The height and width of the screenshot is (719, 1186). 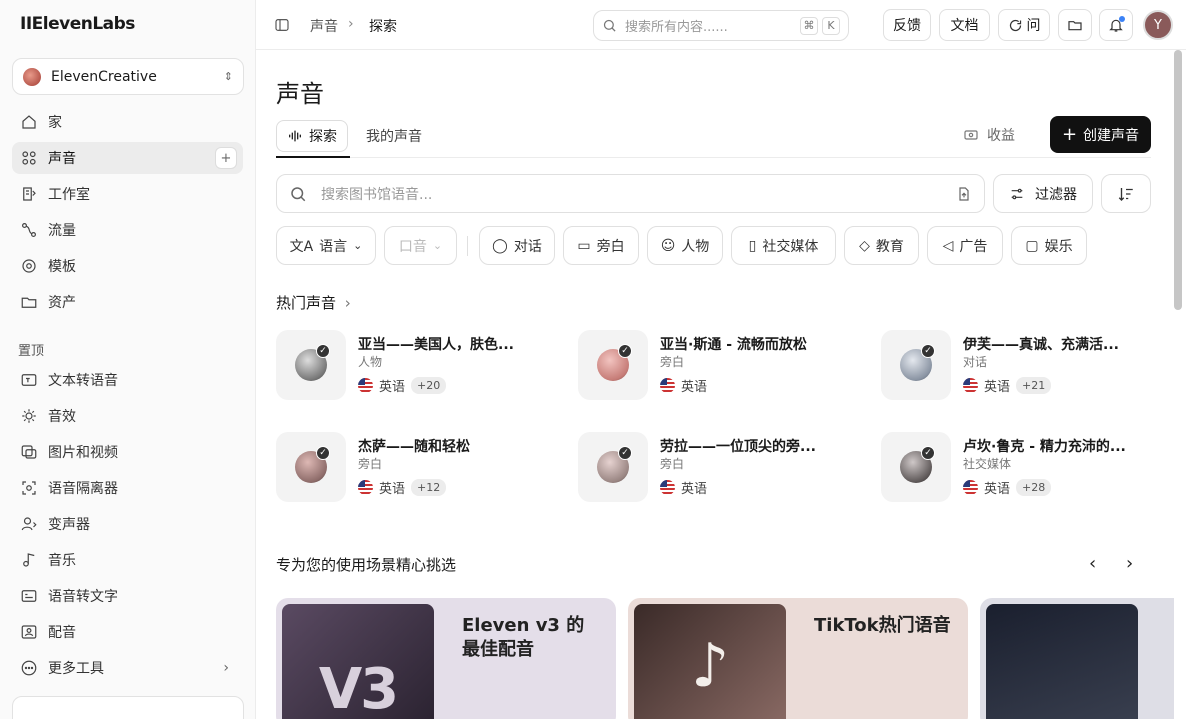 What do you see at coordinates (685, 245) in the screenshot?
I see `chip-character: ☺ 人物` at bounding box center [685, 245].